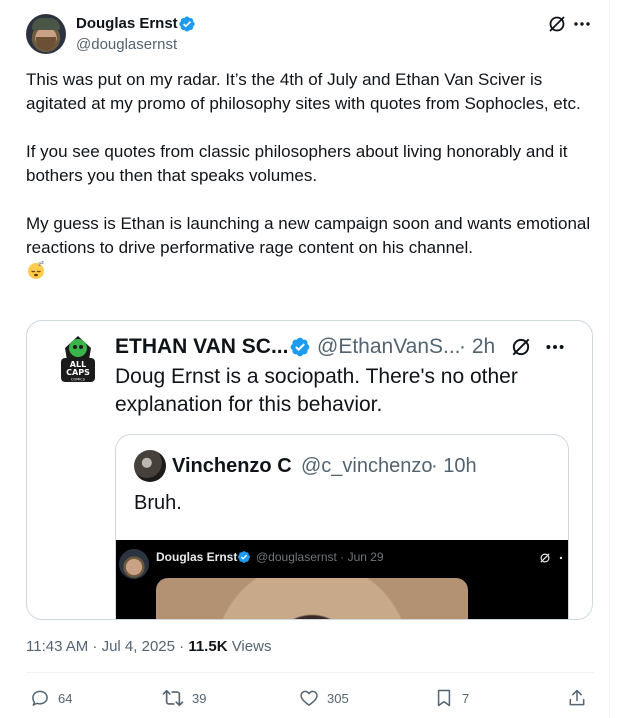 The width and height of the screenshot is (619, 718). What do you see at coordinates (40, 698) in the screenshot?
I see `reply-icon` at bounding box center [40, 698].